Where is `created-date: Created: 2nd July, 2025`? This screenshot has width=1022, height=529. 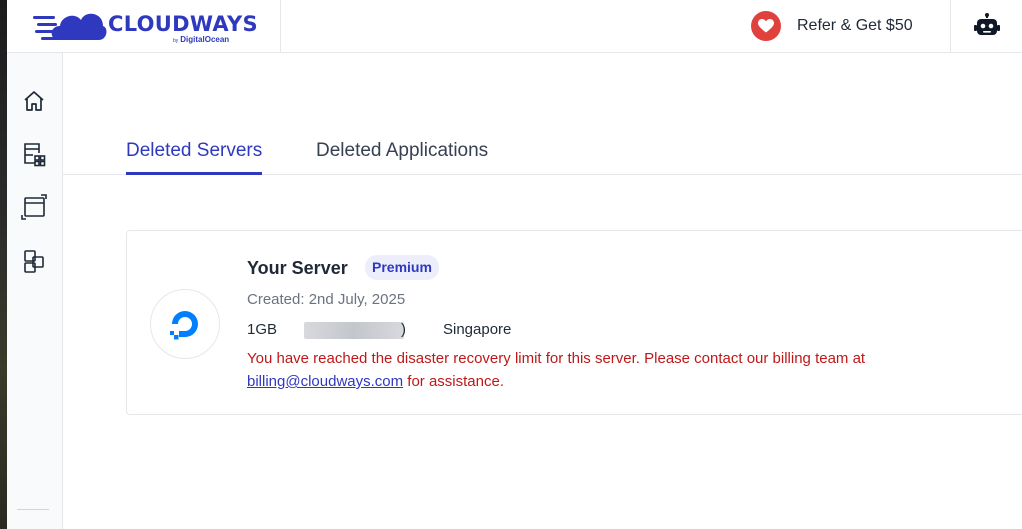 created-date: Created: 2nd July, 2025 is located at coordinates (326, 299).